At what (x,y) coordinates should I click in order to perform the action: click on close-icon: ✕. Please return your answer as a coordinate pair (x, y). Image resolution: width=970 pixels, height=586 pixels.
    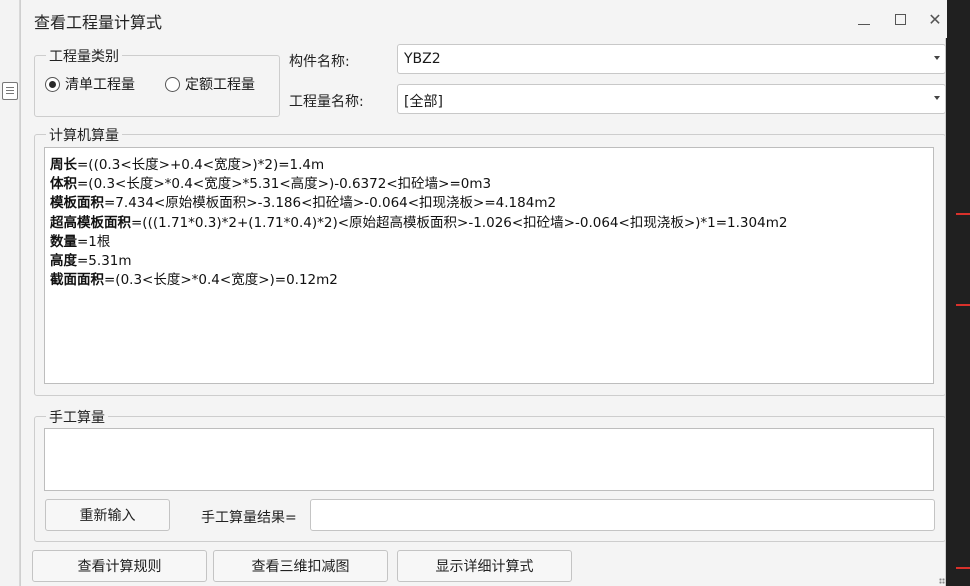
    Looking at the image, I should click on (935, 19).